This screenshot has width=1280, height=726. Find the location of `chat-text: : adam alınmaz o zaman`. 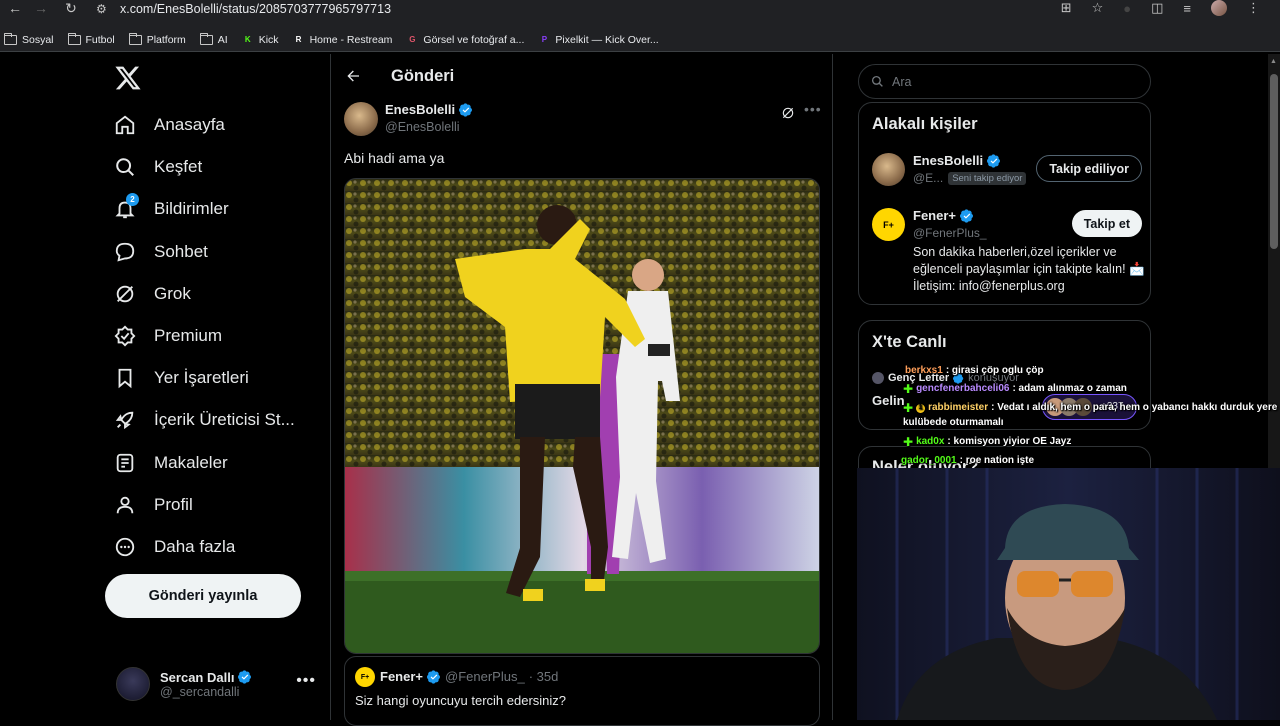

chat-text: : adam alınmaz o zaman is located at coordinates (1069, 388).